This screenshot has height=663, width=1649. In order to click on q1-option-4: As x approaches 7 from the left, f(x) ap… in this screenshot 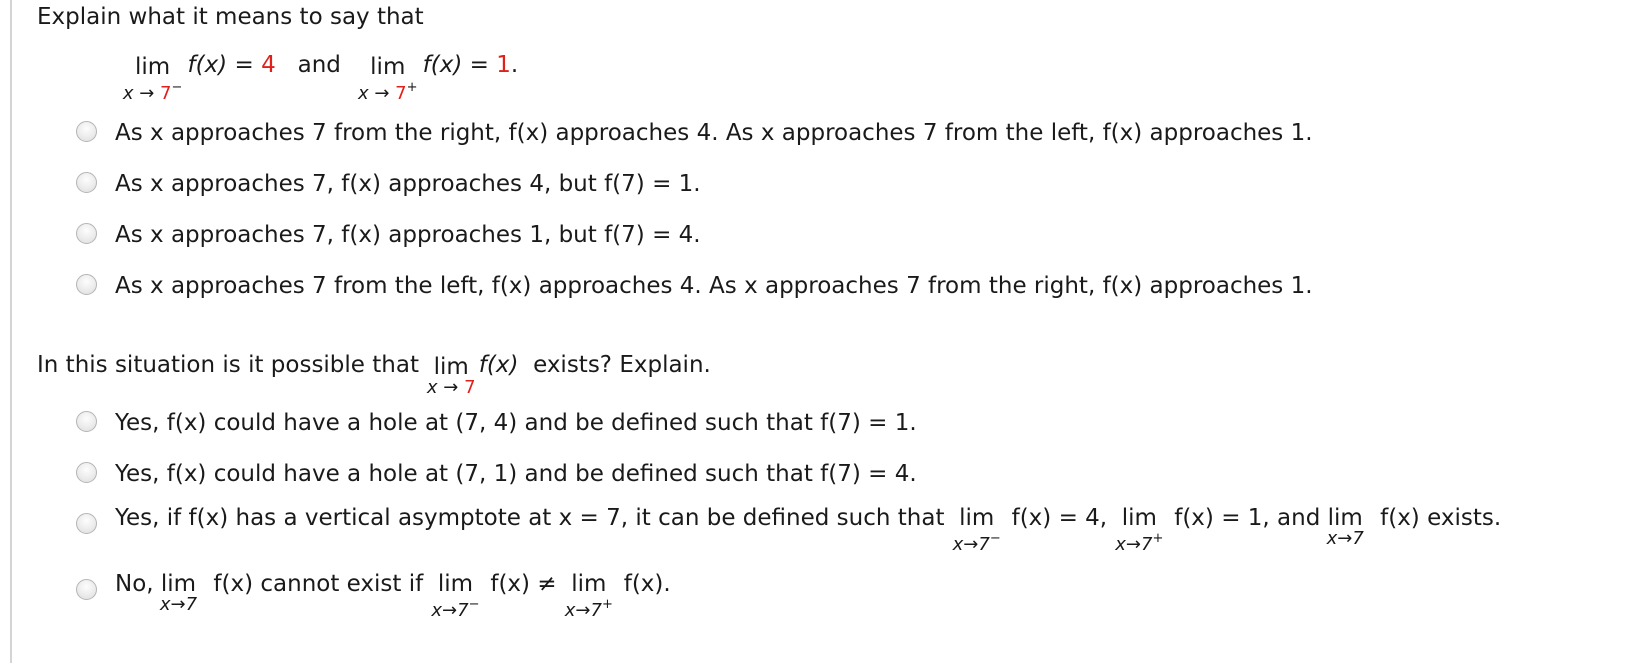, I will do `click(694, 286)`.